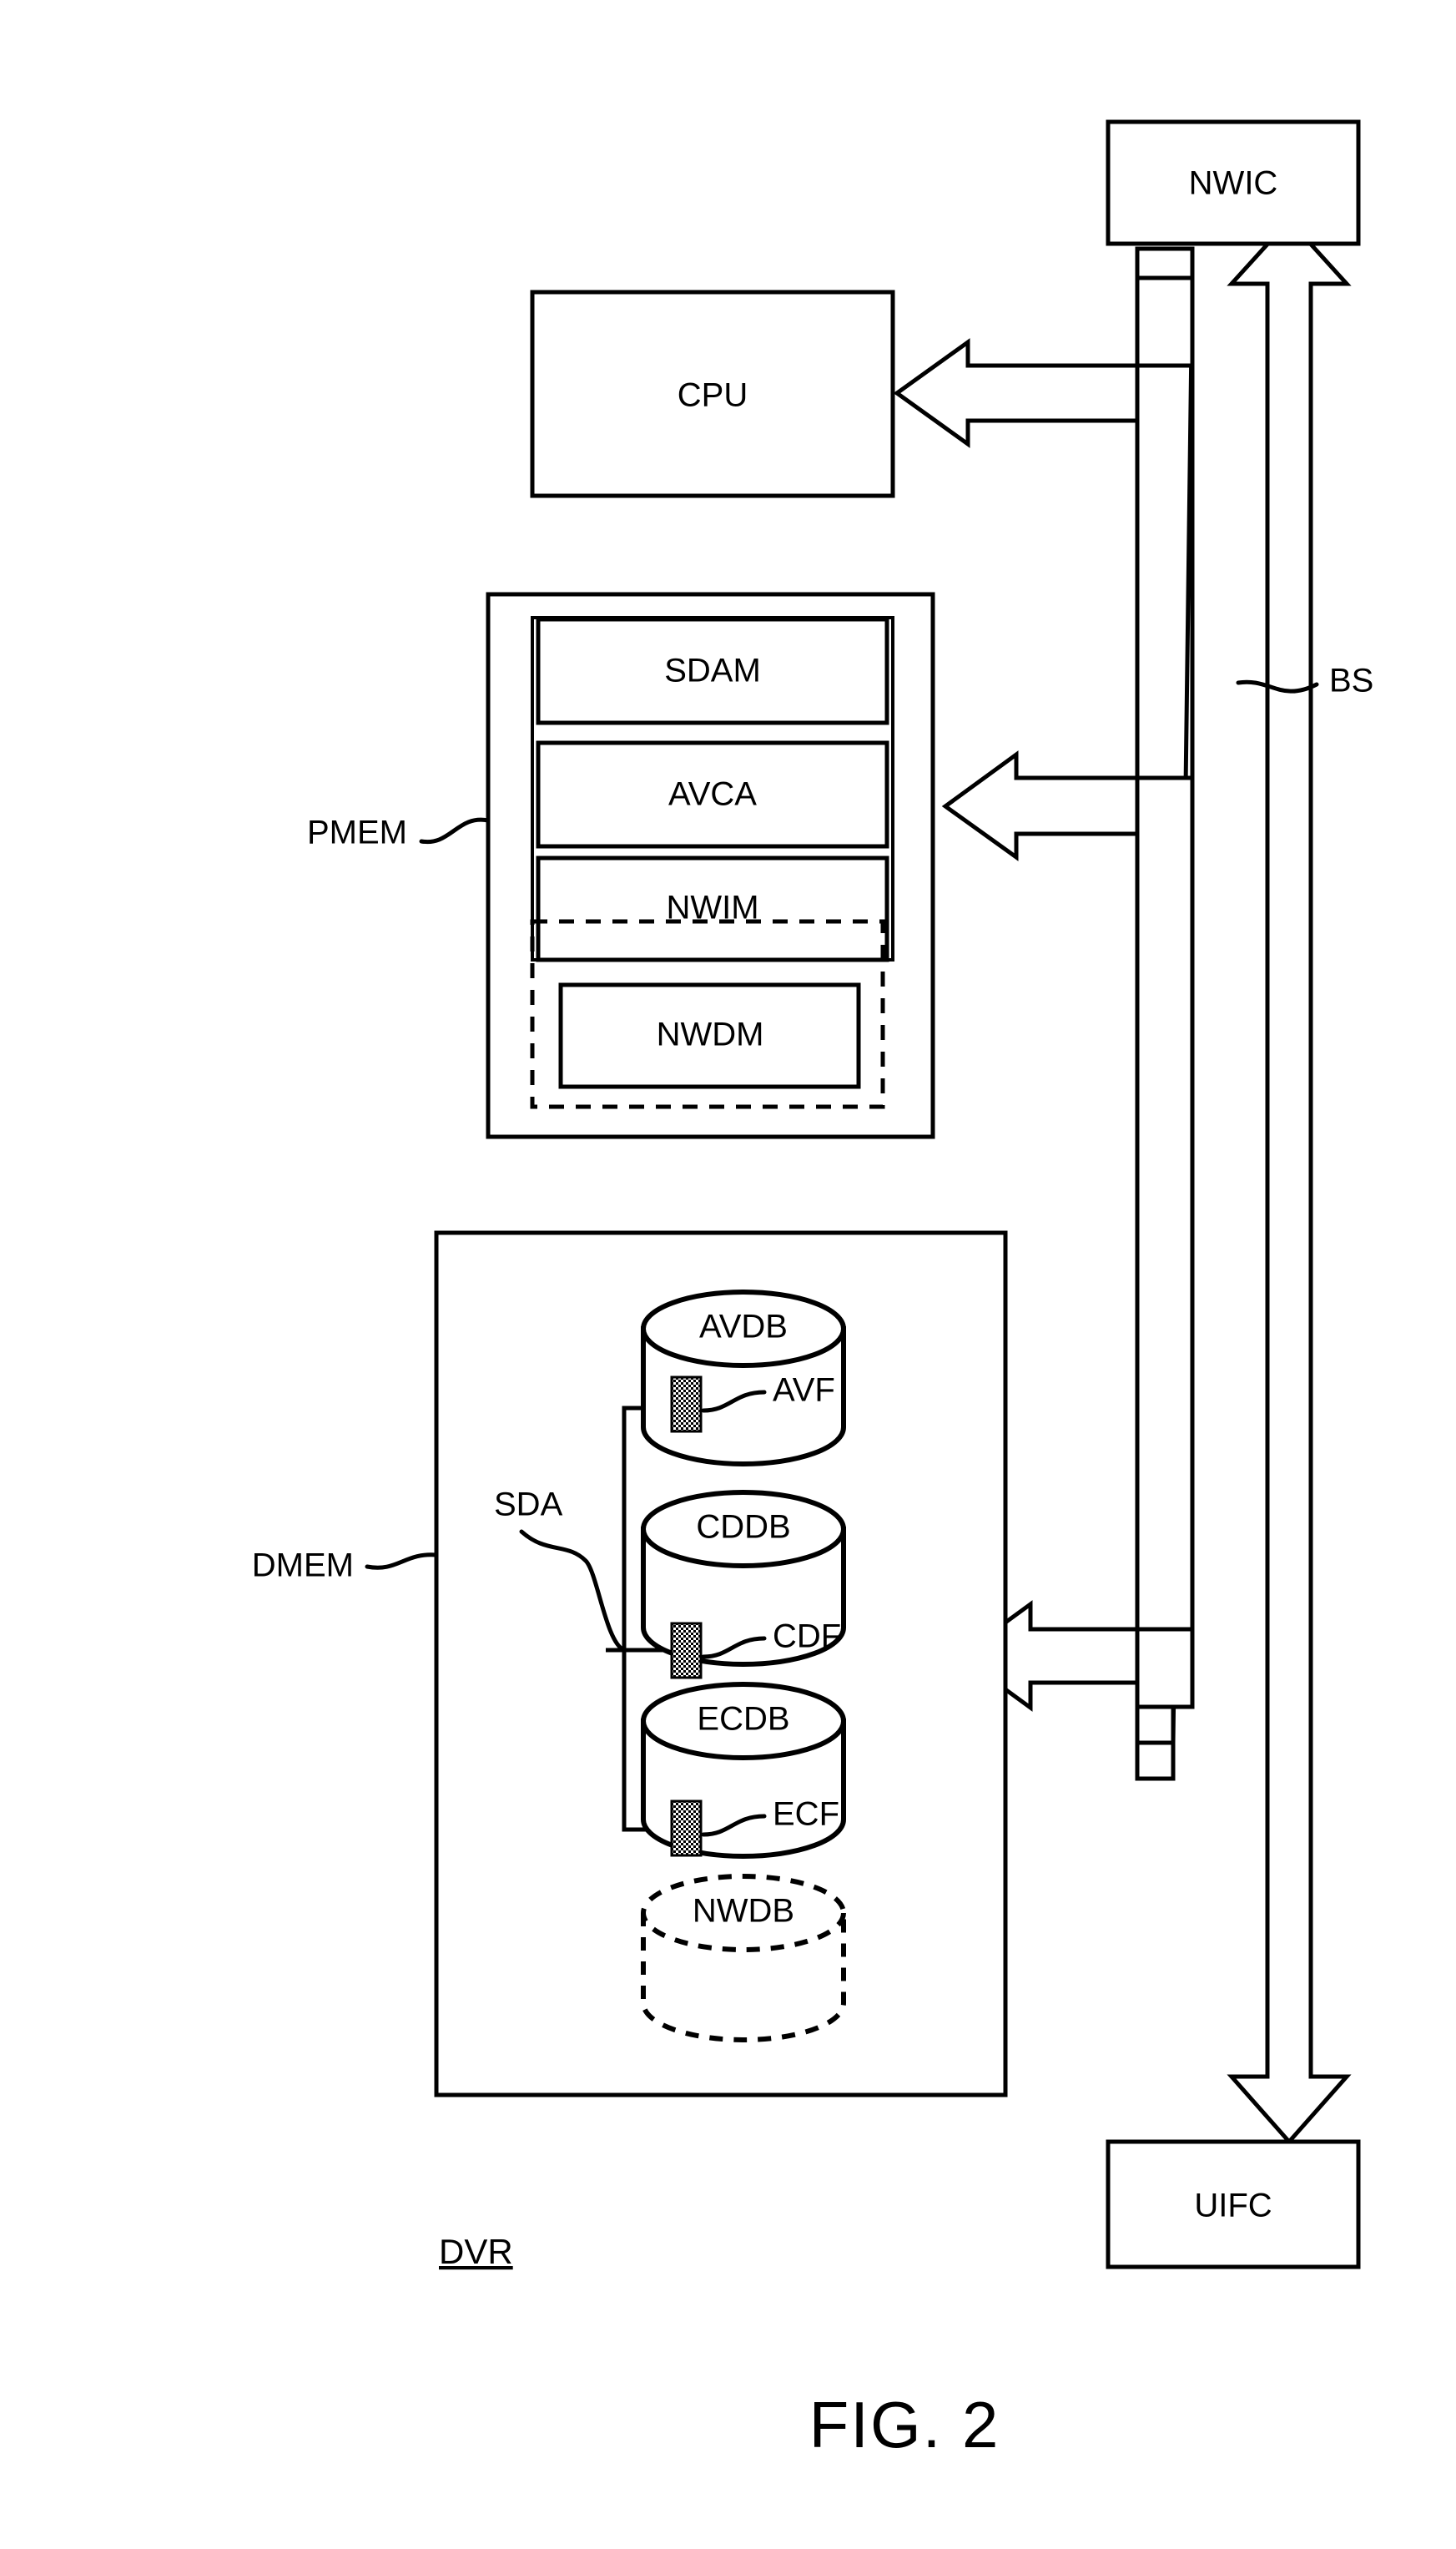 This screenshot has width=1456, height=2549. I want to click on uifc-block: UIFC, so click(1233, 2204).